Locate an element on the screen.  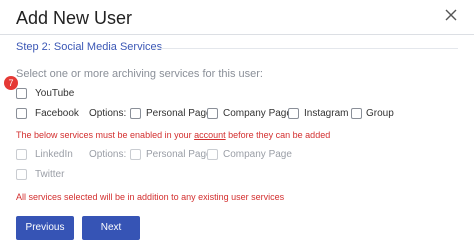
step-heading: Step 2: Social Media Services is located at coordinates (89, 47).